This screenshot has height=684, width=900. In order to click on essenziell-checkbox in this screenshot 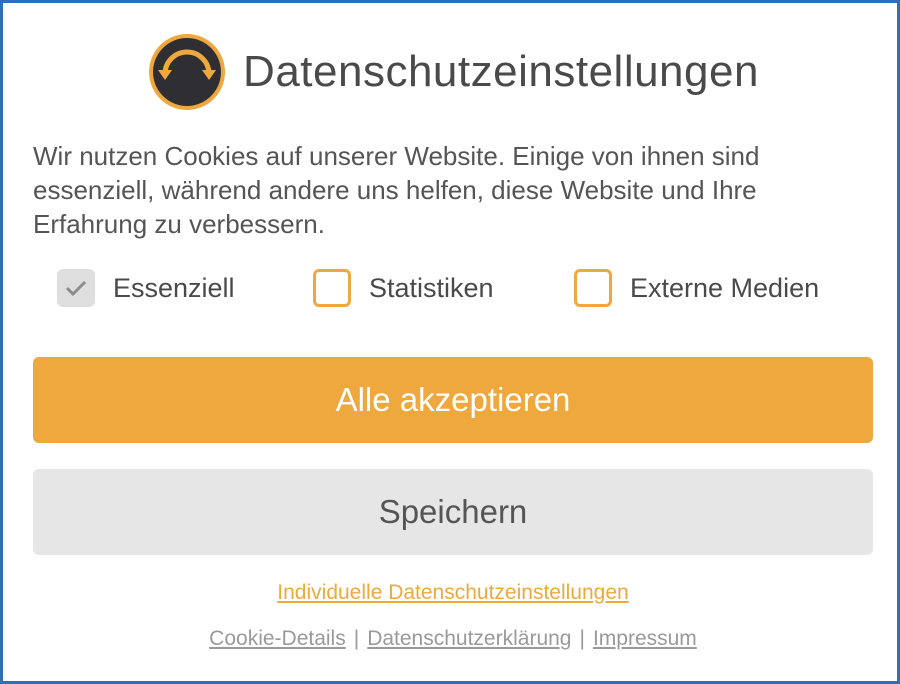, I will do `click(76, 288)`.